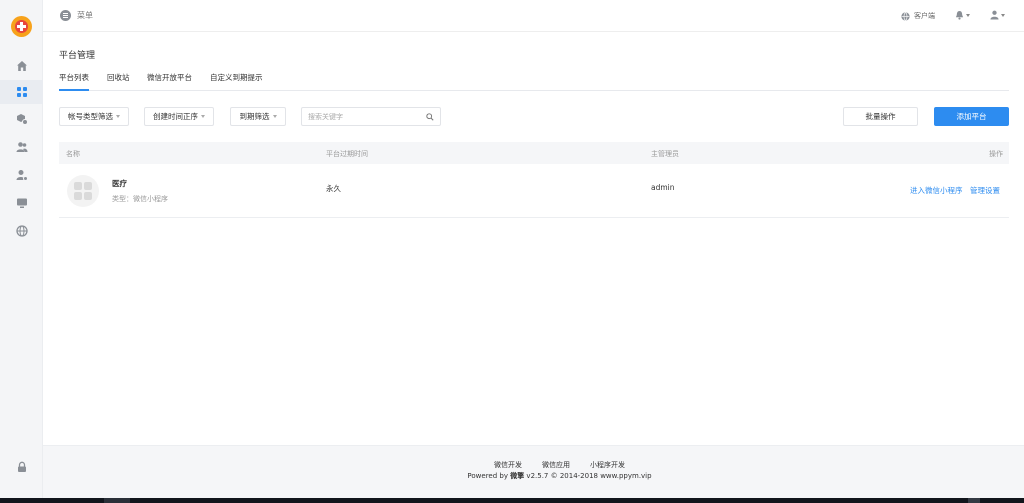 This screenshot has height=503, width=1024. I want to click on footer-link-mini-program-dev: 小程序开发, so click(607, 465).